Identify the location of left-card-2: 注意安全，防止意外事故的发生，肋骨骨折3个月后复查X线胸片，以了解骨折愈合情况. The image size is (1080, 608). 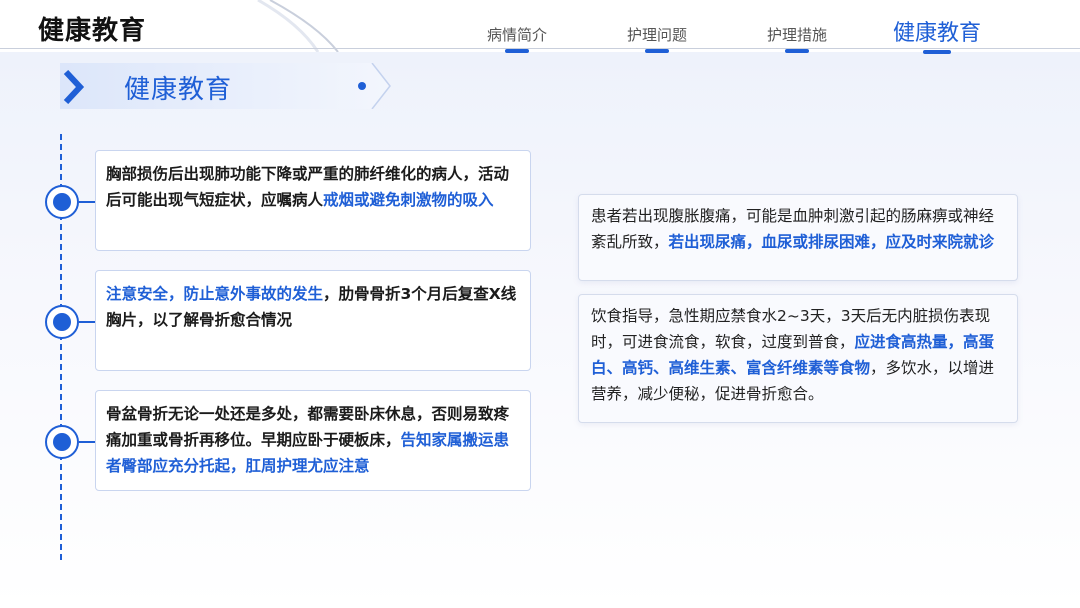
(313, 320).